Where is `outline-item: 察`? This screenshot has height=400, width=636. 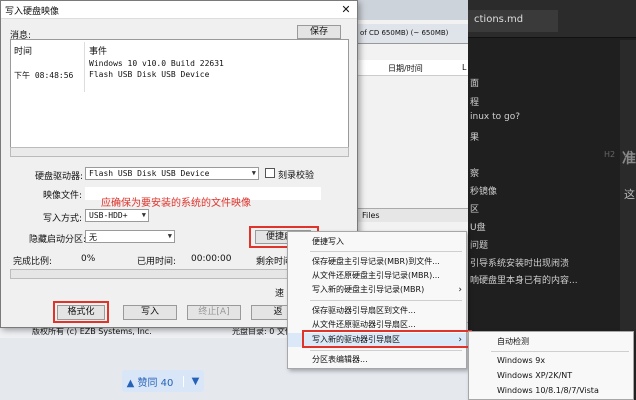 outline-item: 察 is located at coordinates (474, 172).